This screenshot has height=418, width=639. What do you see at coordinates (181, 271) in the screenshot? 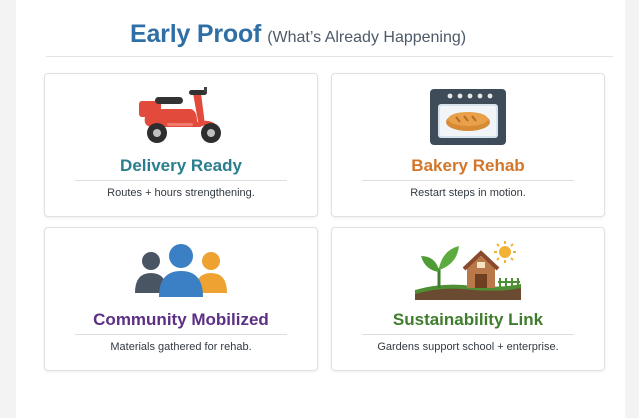
I see `people-icon` at bounding box center [181, 271].